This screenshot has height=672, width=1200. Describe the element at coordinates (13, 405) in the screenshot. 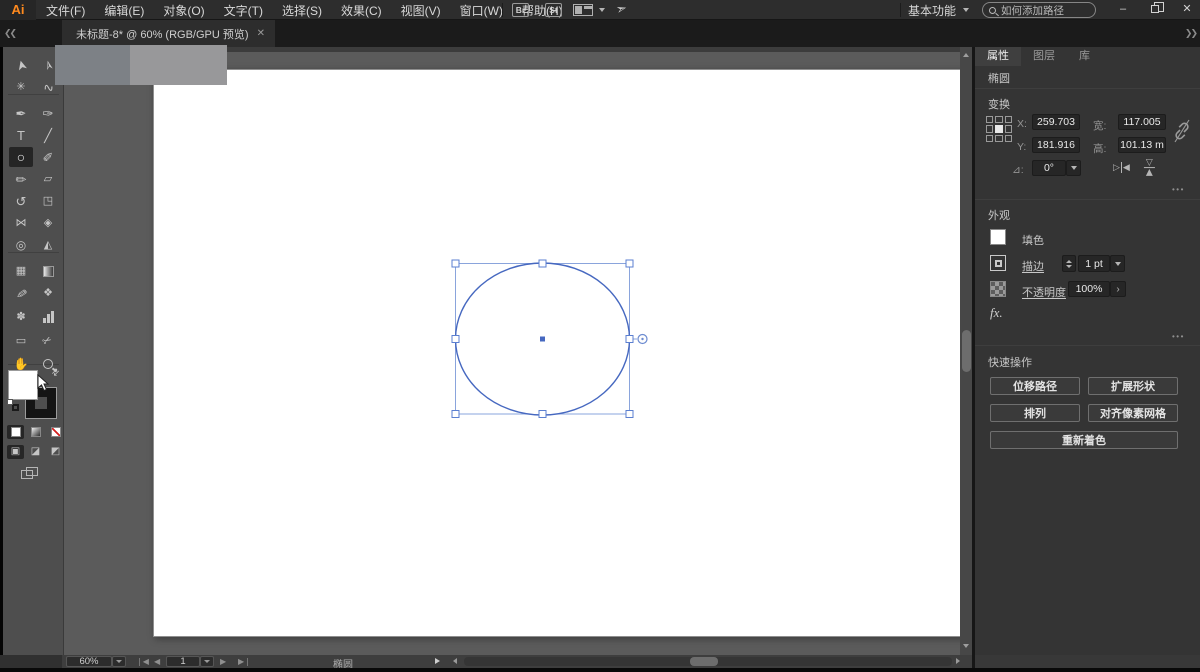

I see `default-fill-stroke-icon` at that location.